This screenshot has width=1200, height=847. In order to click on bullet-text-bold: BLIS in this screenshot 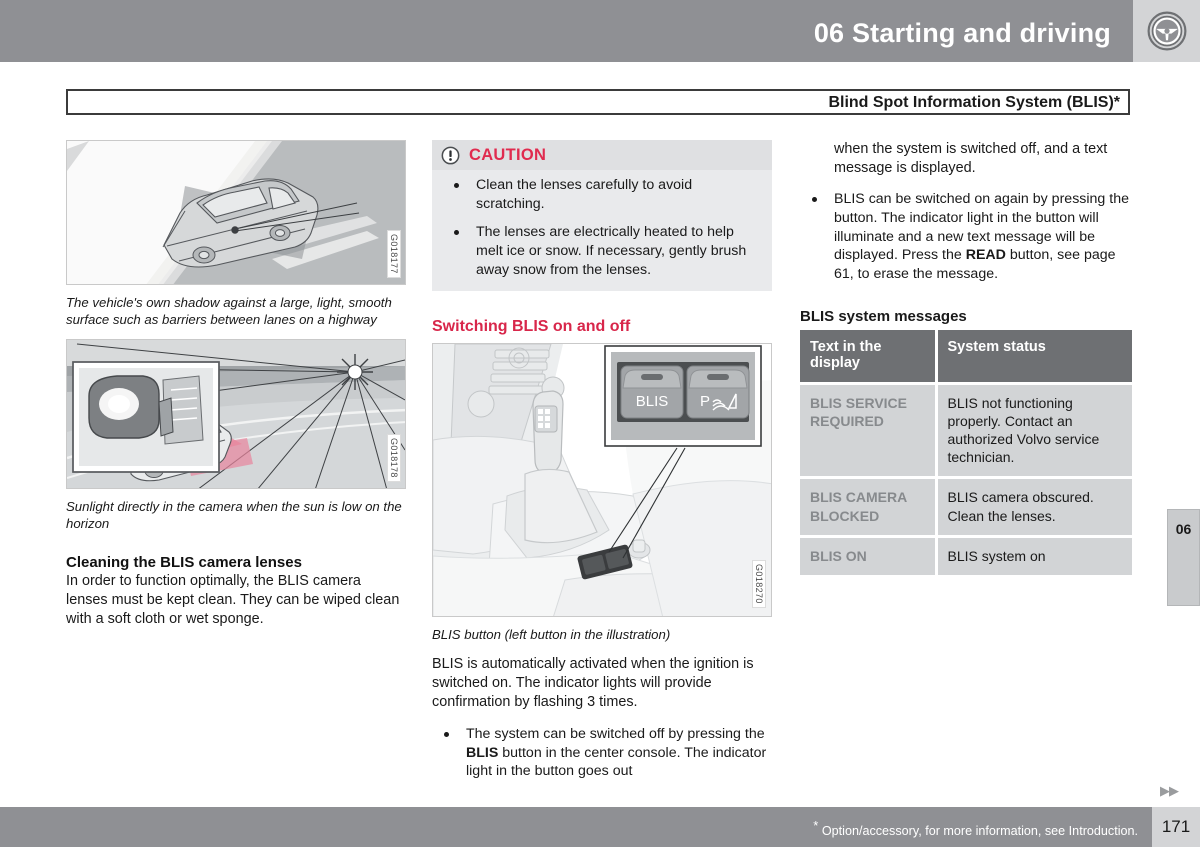, I will do `click(482, 752)`.